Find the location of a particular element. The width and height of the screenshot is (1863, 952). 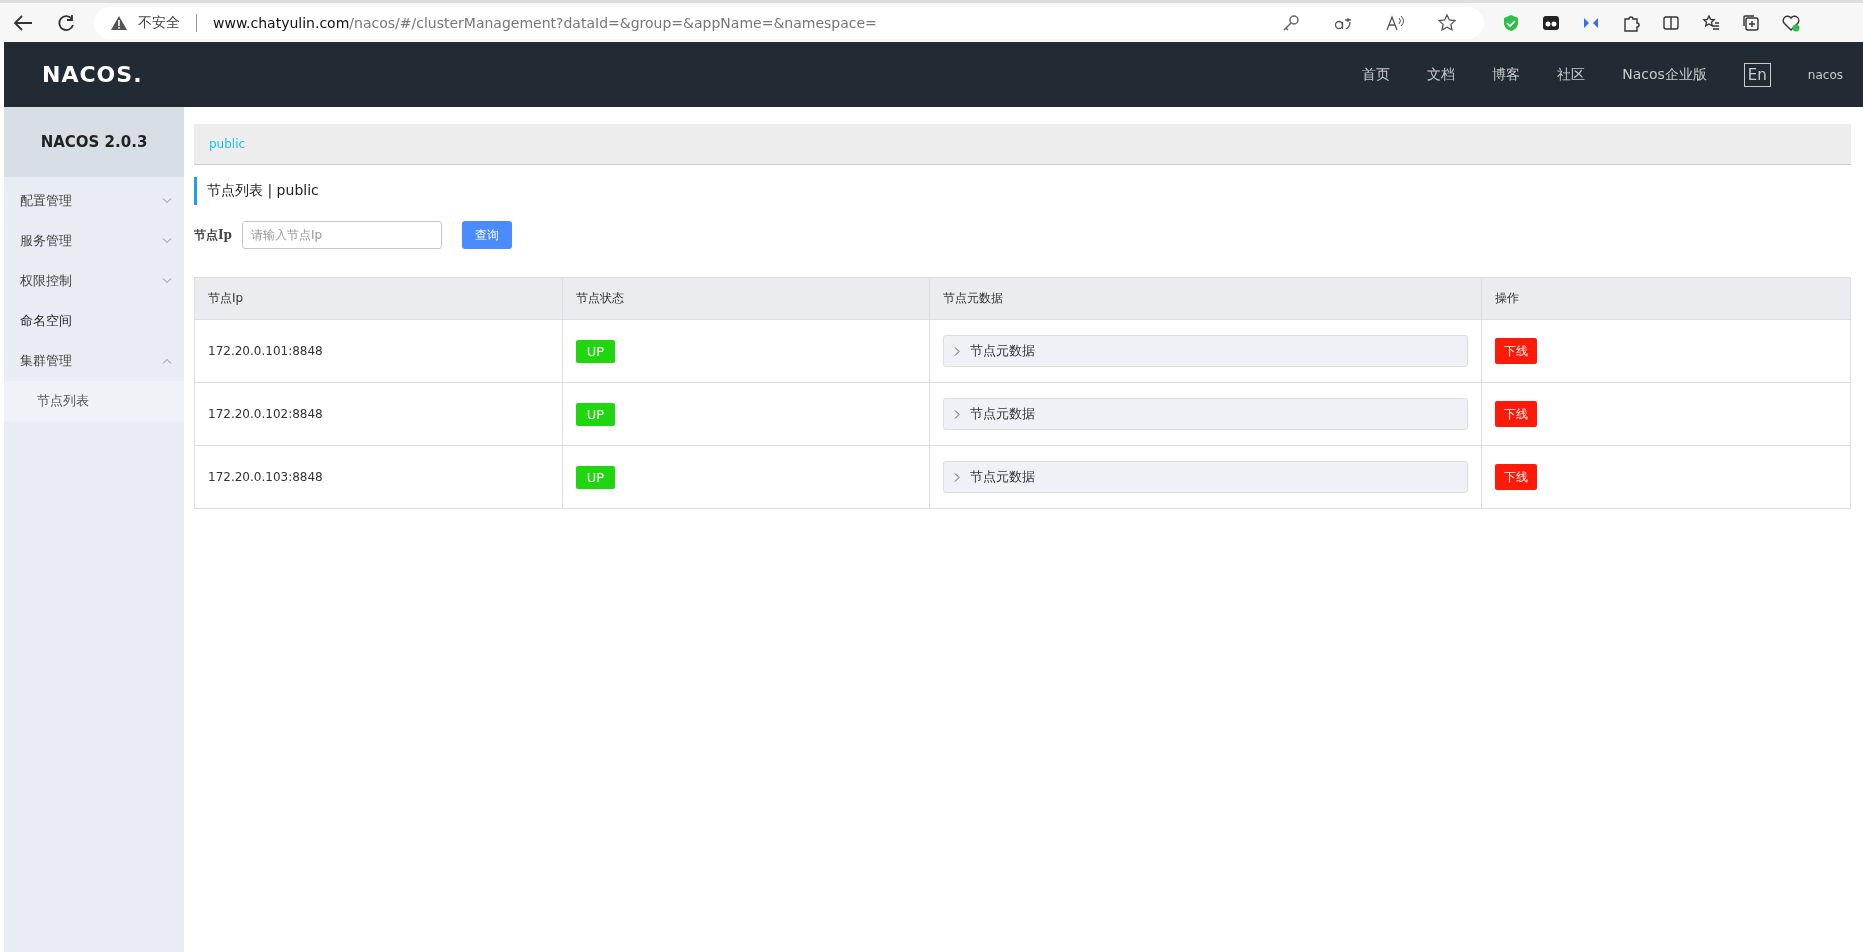

puzzle-icon is located at coordinates (1631, 22).